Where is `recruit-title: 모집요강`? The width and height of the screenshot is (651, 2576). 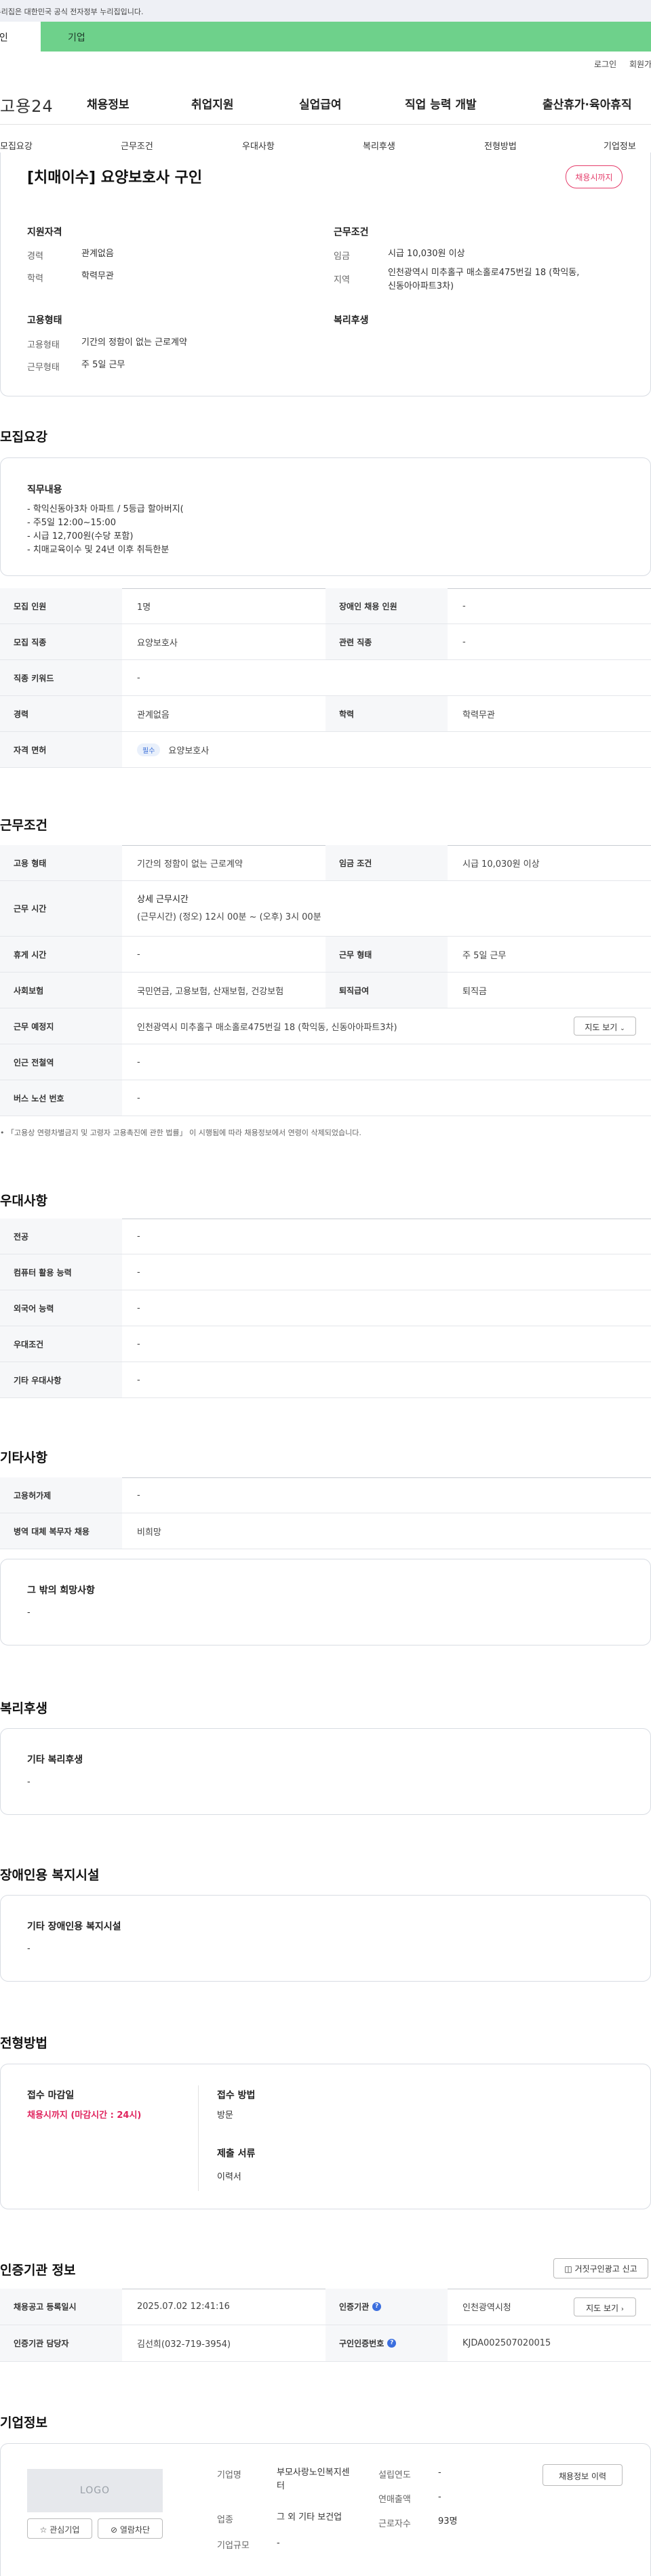
recruit-title: 모집요강 is located at coordinates (23, 438).